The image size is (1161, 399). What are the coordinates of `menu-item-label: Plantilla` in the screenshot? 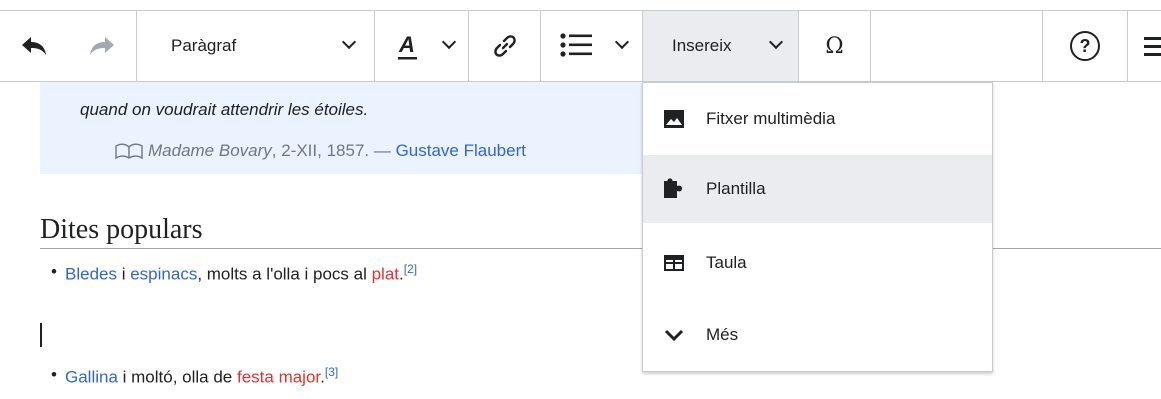 It's located at (736, 188).